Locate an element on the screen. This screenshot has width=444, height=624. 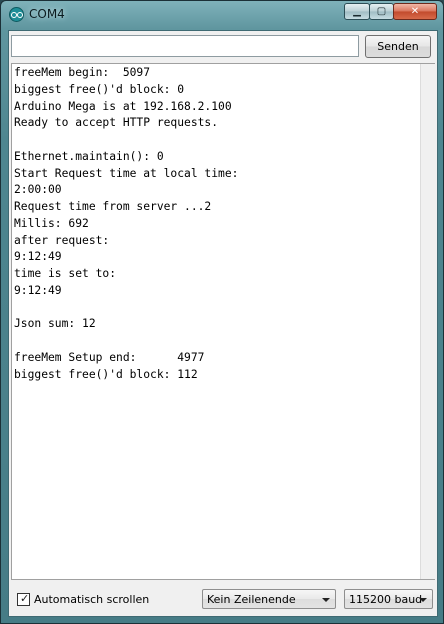
autoscroll-label: Automatisch scrollen is located at coordinates (91, 599).